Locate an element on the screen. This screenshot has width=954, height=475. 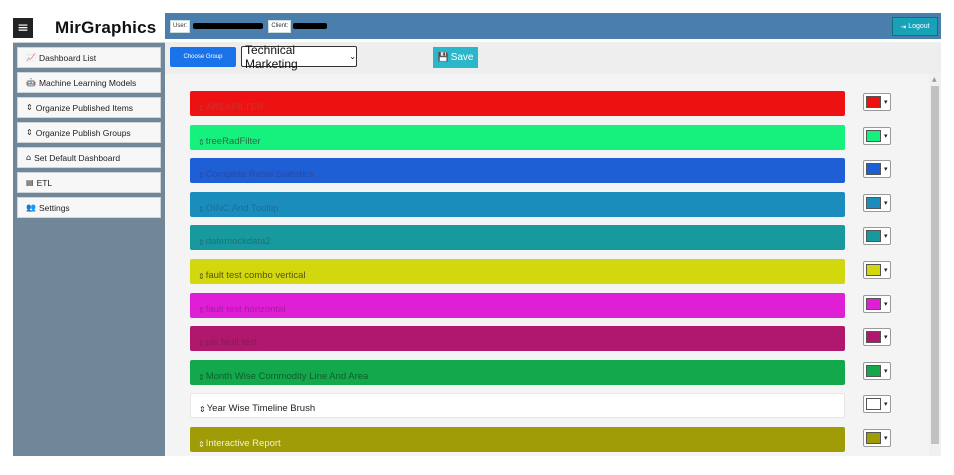
vertical-scrollbar: ▲ is located at coordinates (935, 265).